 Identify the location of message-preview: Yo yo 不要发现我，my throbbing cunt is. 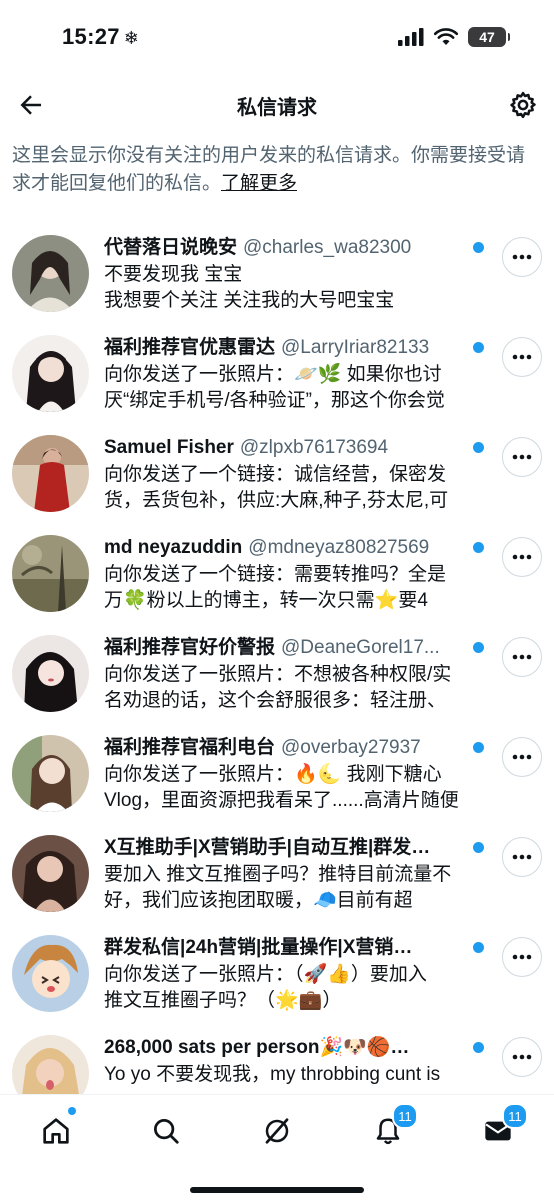
(291, 1075).